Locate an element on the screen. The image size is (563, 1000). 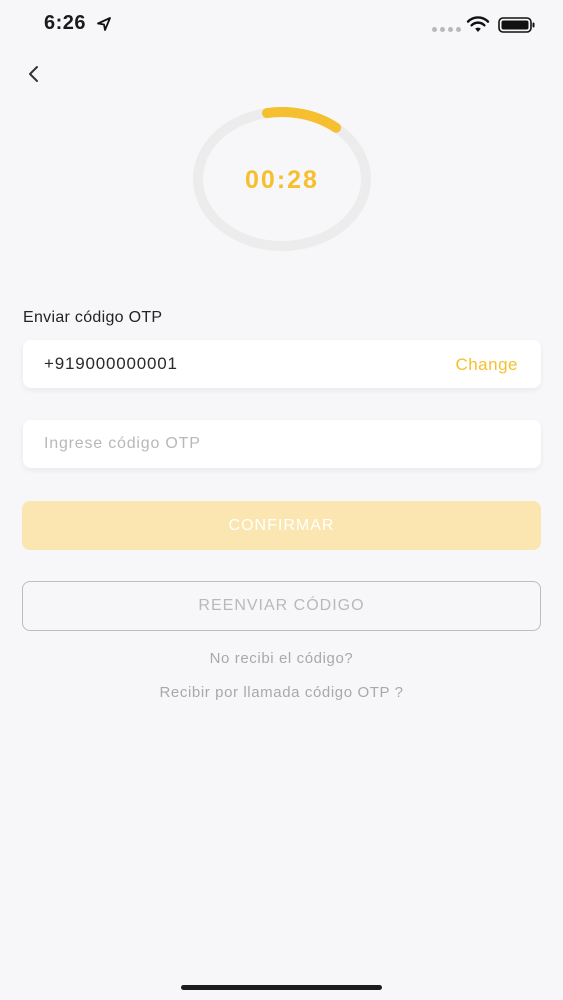
phone-number-field: +919000000001 Change is located at coordinates (282, 364).